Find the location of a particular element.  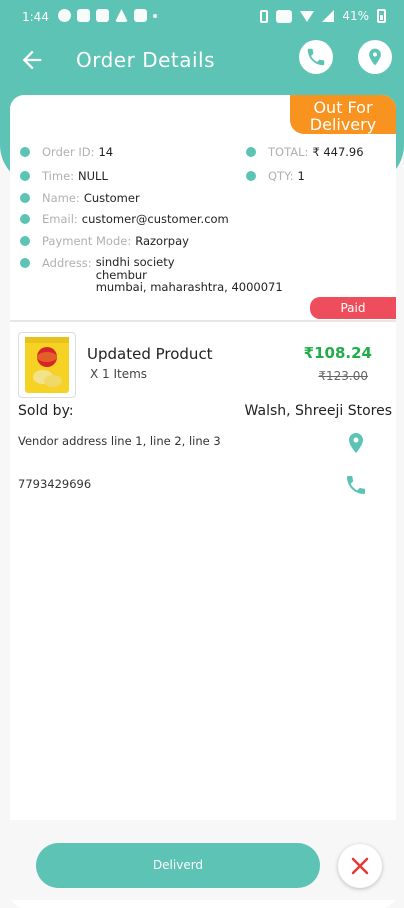

order-id-label: Order ID: is located at coordinates (68, 152).